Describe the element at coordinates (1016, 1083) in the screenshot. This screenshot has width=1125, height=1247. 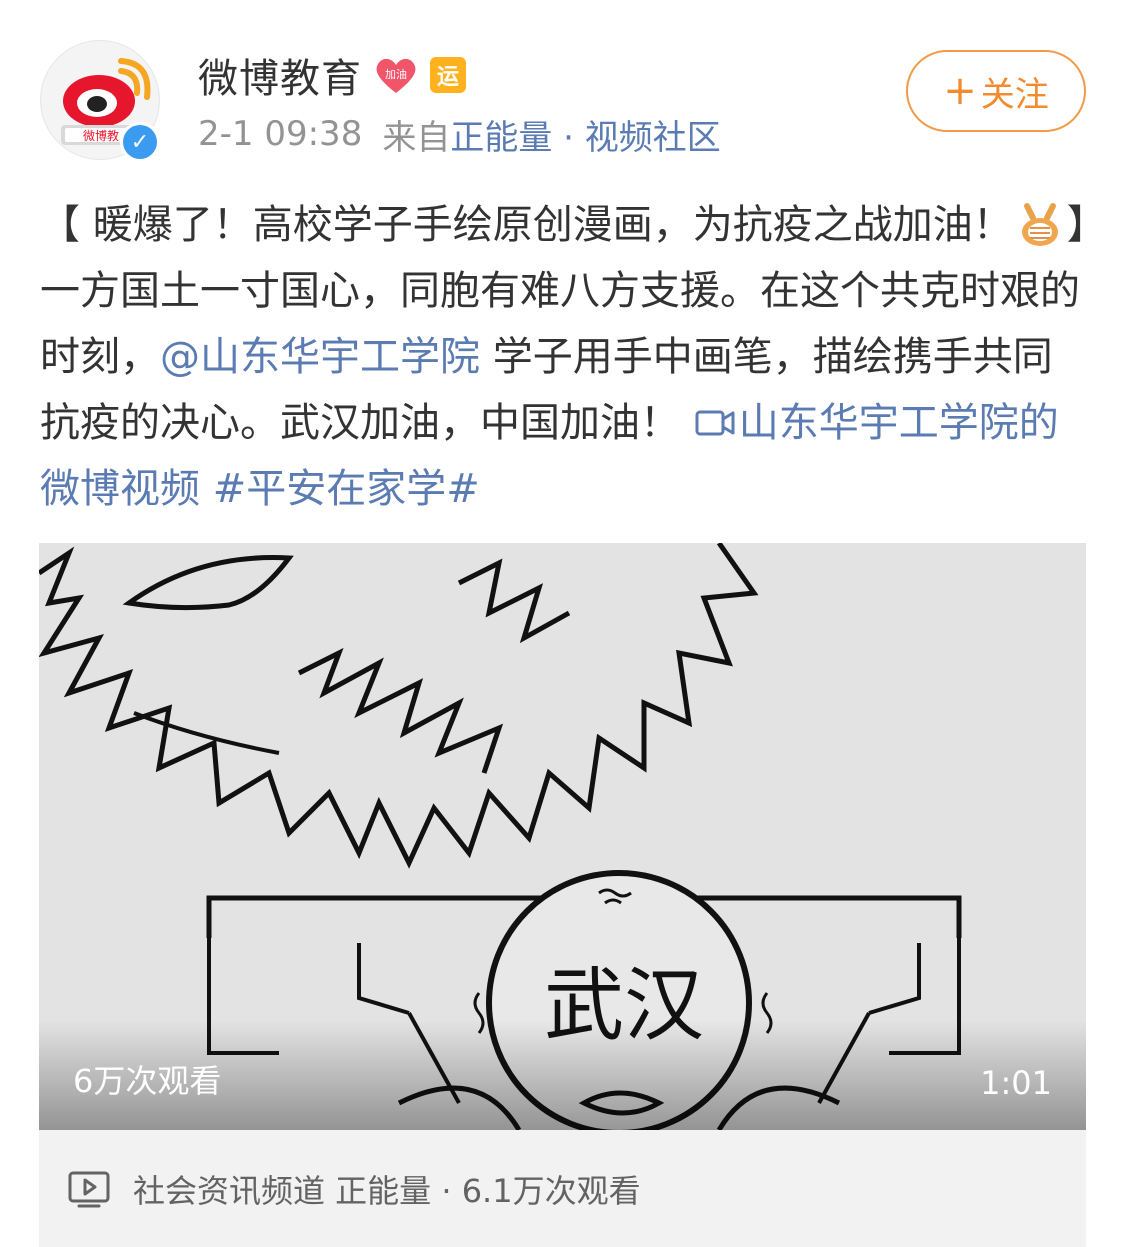
I see `video-duration: 1:01` at that location.